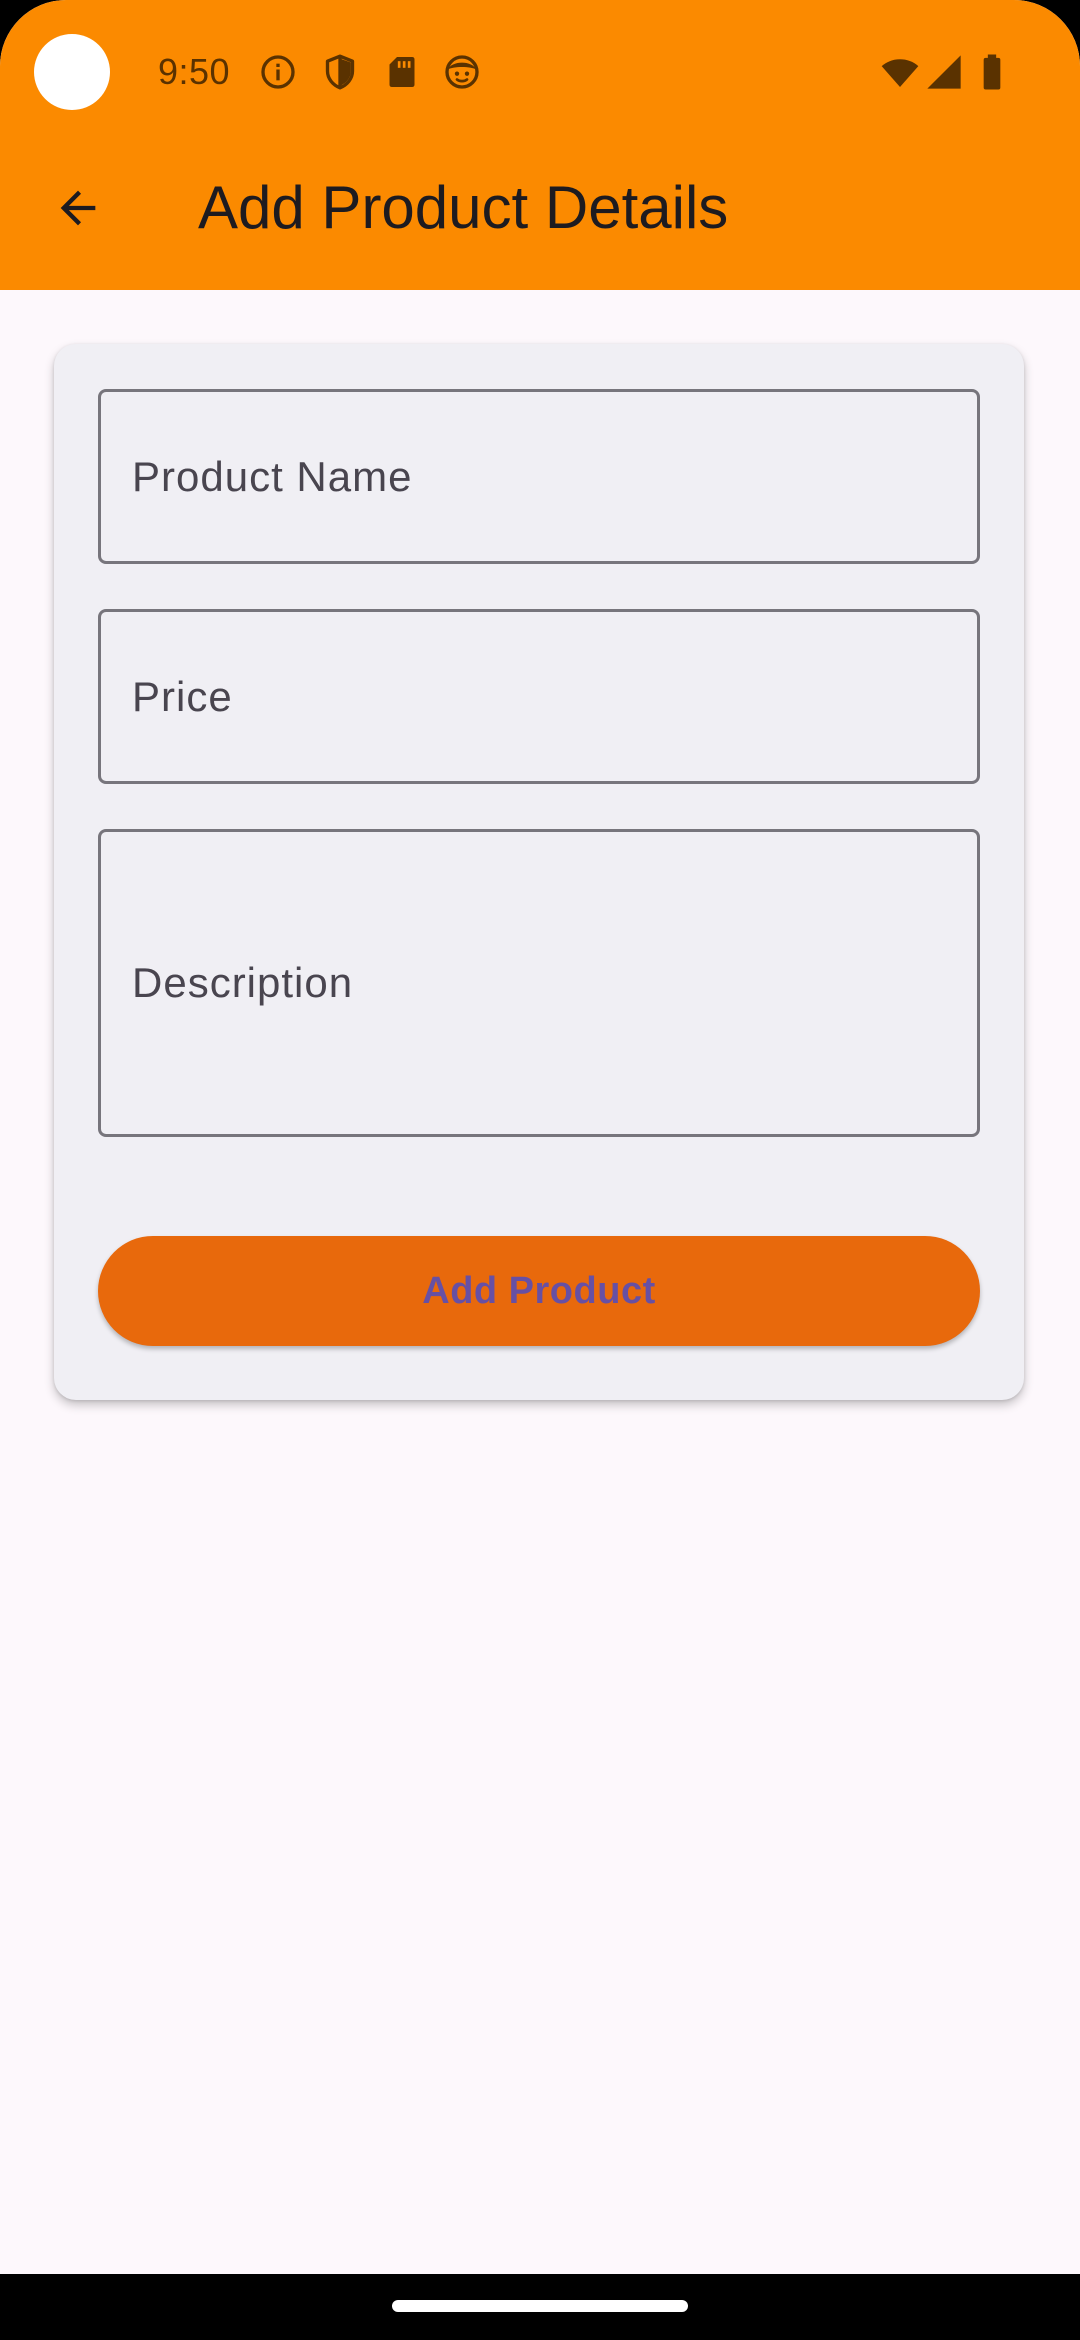  I want to click on status-time: 9:50, so click(194, 71).